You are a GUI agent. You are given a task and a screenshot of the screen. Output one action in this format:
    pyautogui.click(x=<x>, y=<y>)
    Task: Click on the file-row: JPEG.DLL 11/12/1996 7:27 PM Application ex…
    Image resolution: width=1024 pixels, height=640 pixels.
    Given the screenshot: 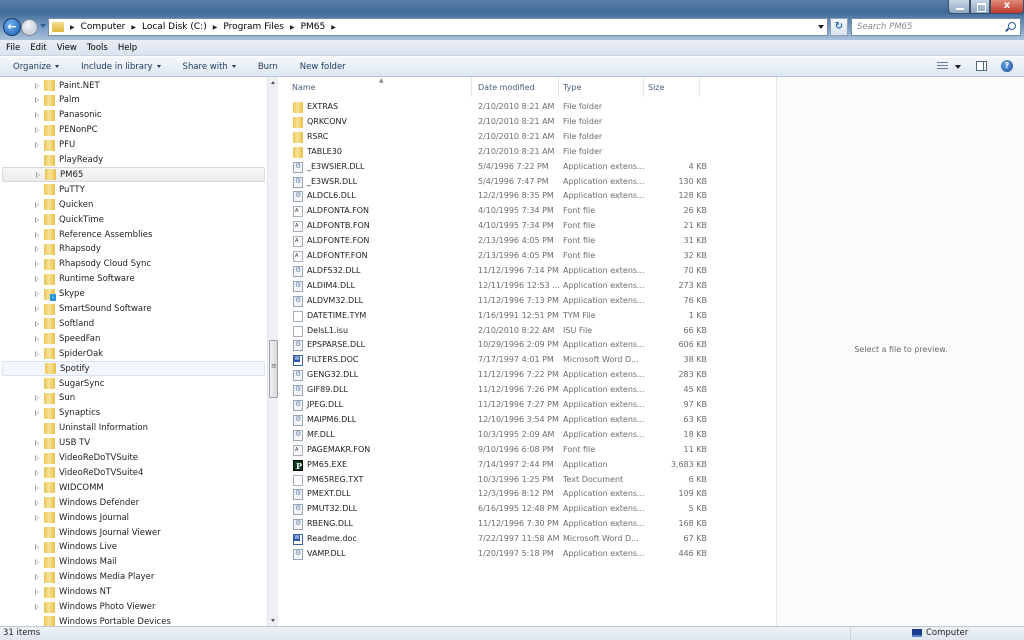 What is the action you would take?
    pyautogui.click(x=497, y=405)
    